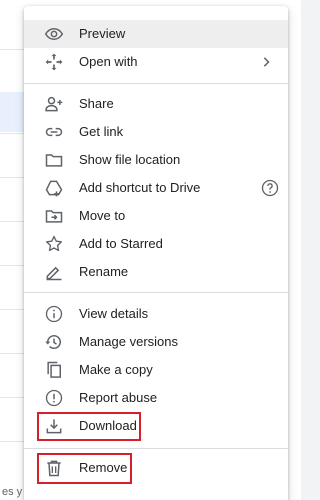  Describe the element at coordinates (54, 132) in the screenshot. I see `link-icon` at that location.